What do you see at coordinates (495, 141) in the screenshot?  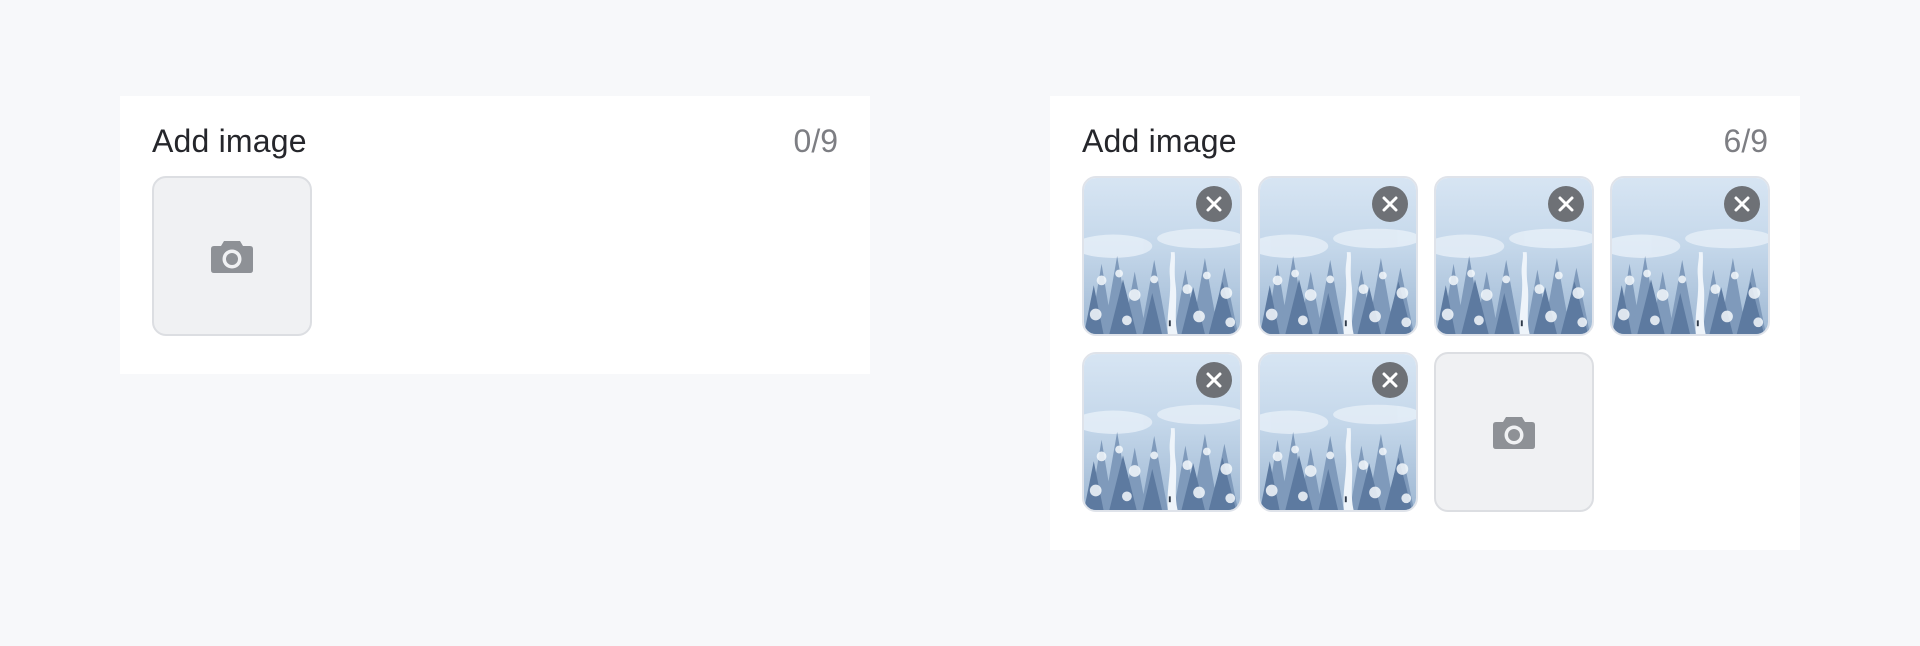 I see `uploader-header: Add image 0/9` at bounding box center [495, 141].